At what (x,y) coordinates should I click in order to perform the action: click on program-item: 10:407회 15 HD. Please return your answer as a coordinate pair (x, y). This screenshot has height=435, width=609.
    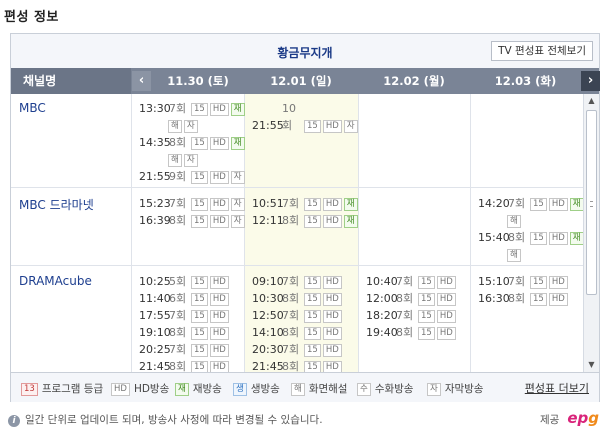
    Looking at the image, I should click on (418, 281).